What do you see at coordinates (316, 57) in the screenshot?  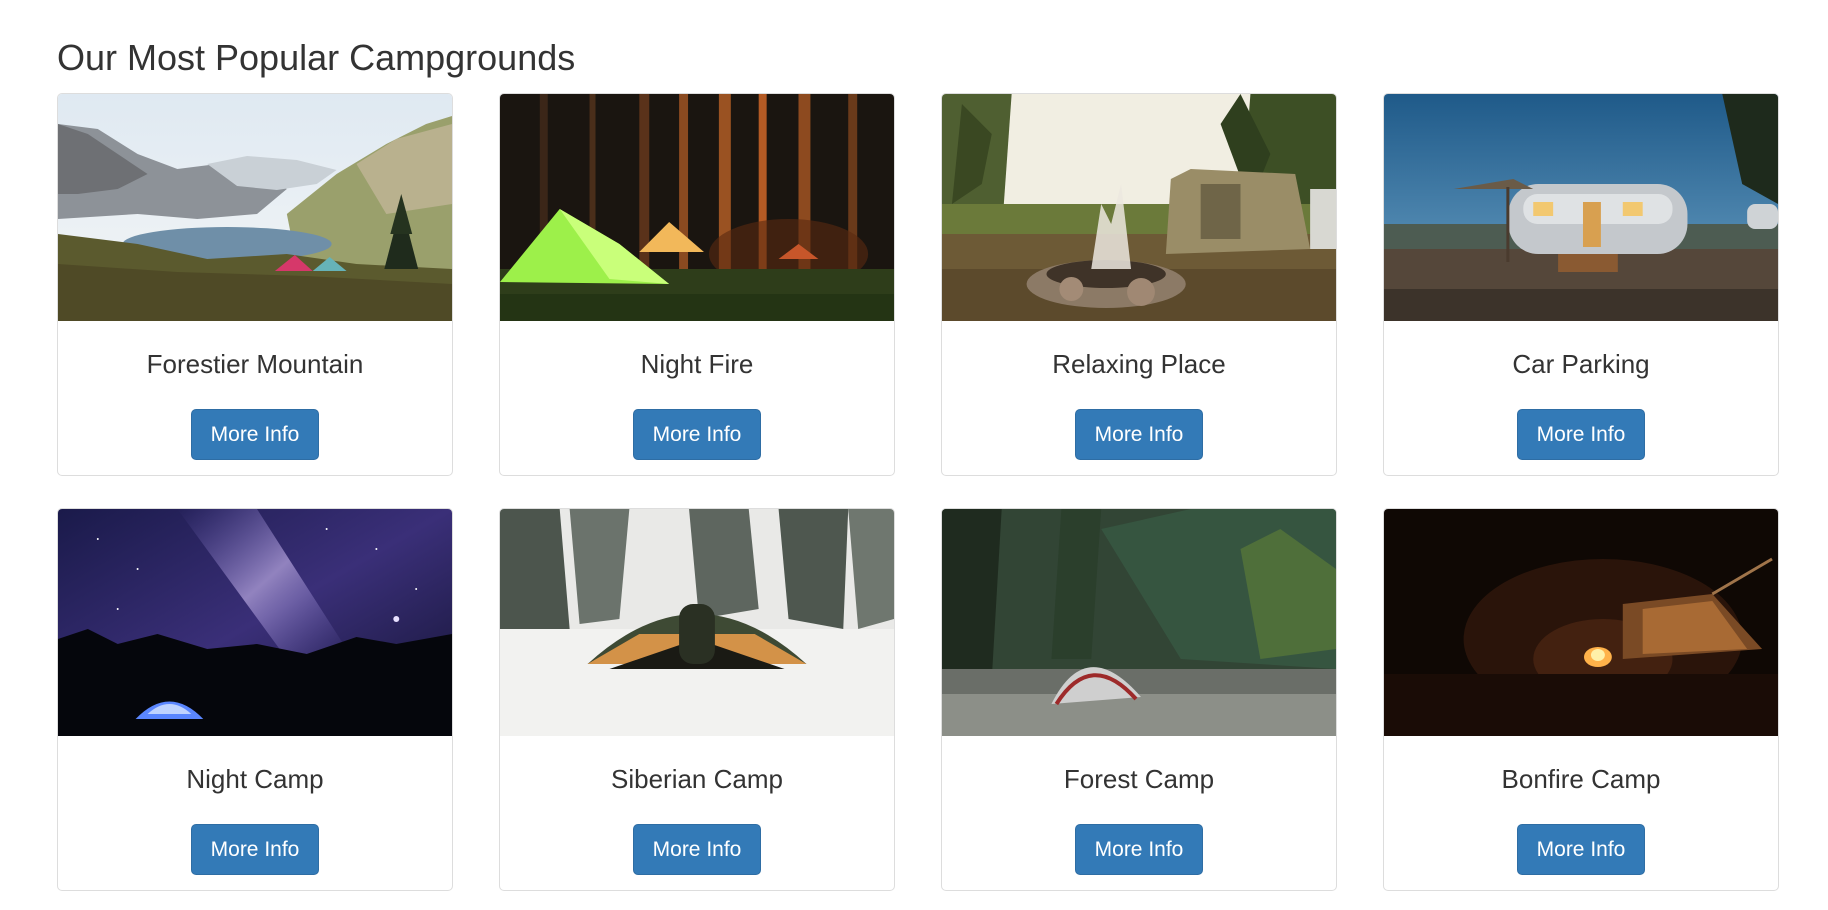 I see `page-title: Our Most Popular Campgrounds` at bounding box center [316, 57].